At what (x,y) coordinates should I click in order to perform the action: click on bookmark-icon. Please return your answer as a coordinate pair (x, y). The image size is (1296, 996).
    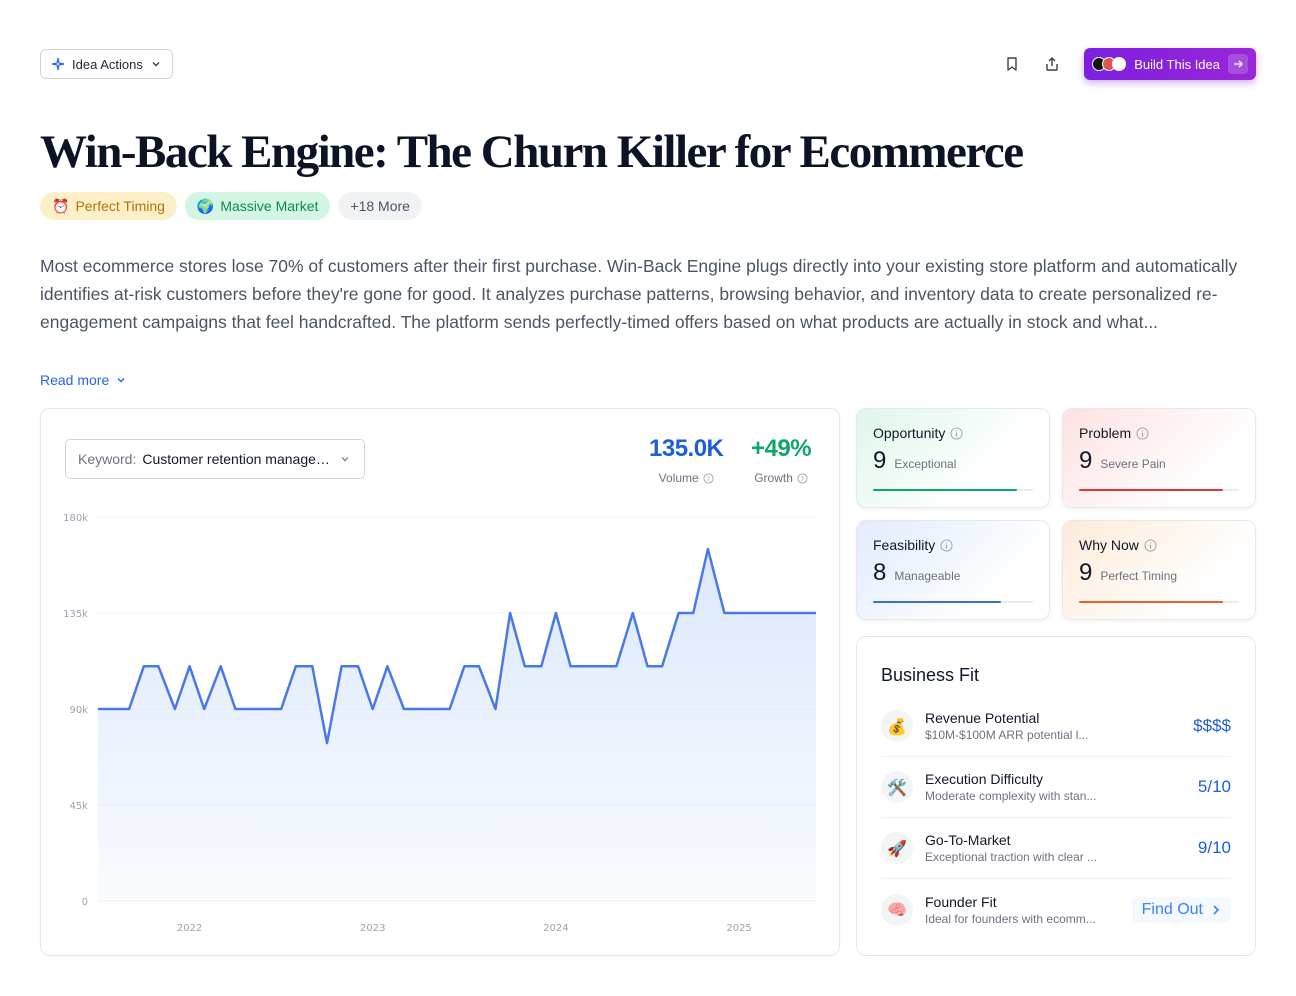
    Looking at the image, I should click on (1012, 64).